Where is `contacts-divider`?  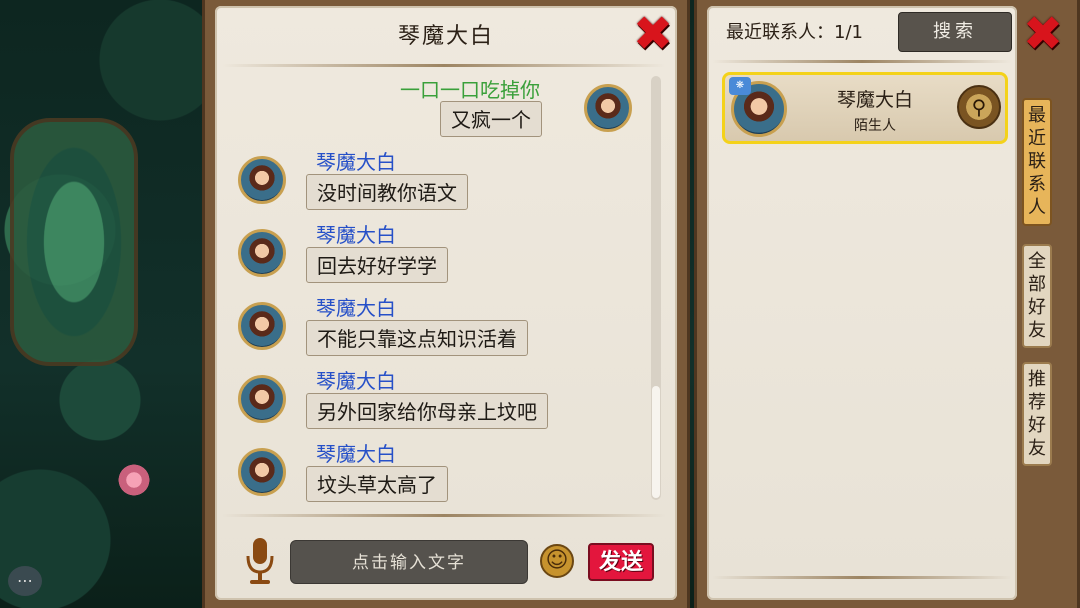 contacts-divider is located at coordinates (862, 61).